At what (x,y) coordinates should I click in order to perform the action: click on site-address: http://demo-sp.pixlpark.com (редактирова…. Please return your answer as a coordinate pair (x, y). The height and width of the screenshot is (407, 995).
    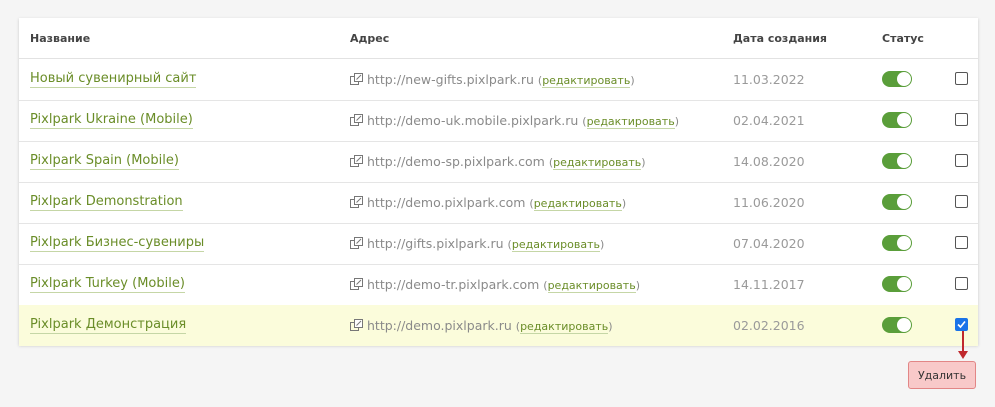
    Looking at the image, I should click on (498, 162).